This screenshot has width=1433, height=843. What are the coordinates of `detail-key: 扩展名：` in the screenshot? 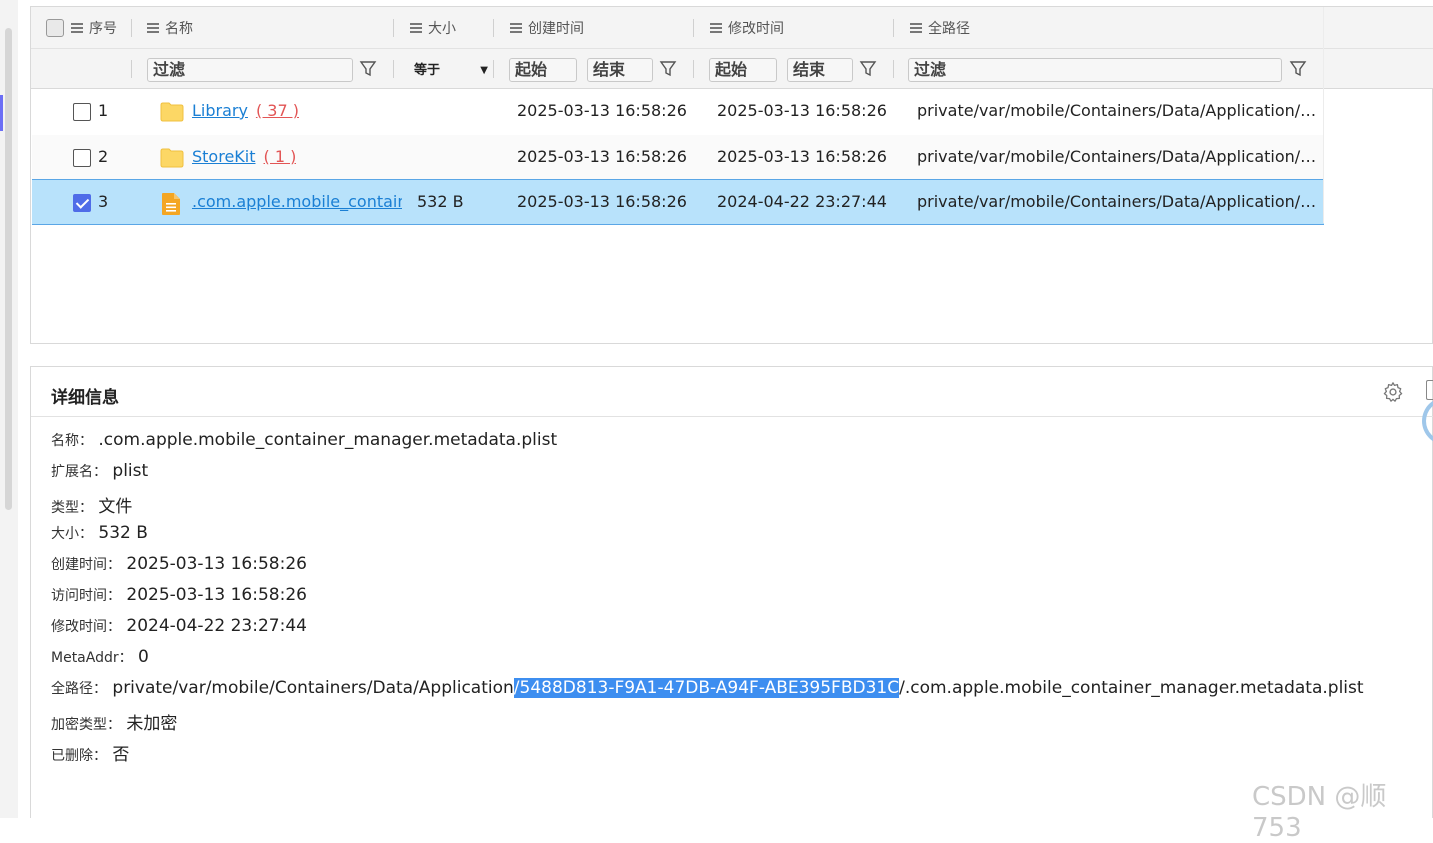 It's located at (79, 472).